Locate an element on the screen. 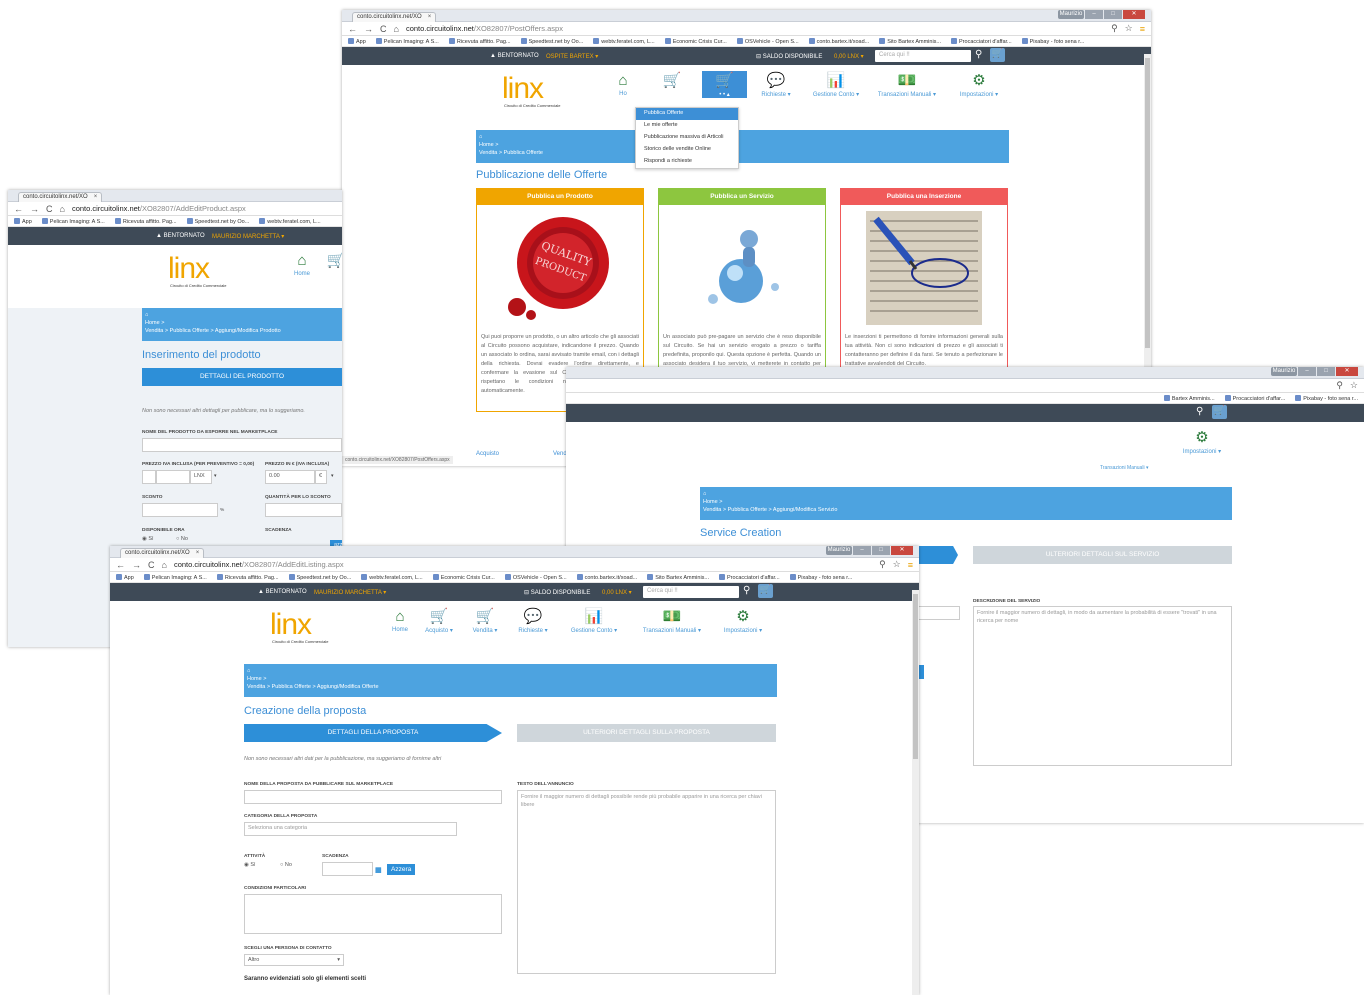 This screenshot has width=1364, height=995. search-input: Cerca qui !! is located at coordinates (923, 56).